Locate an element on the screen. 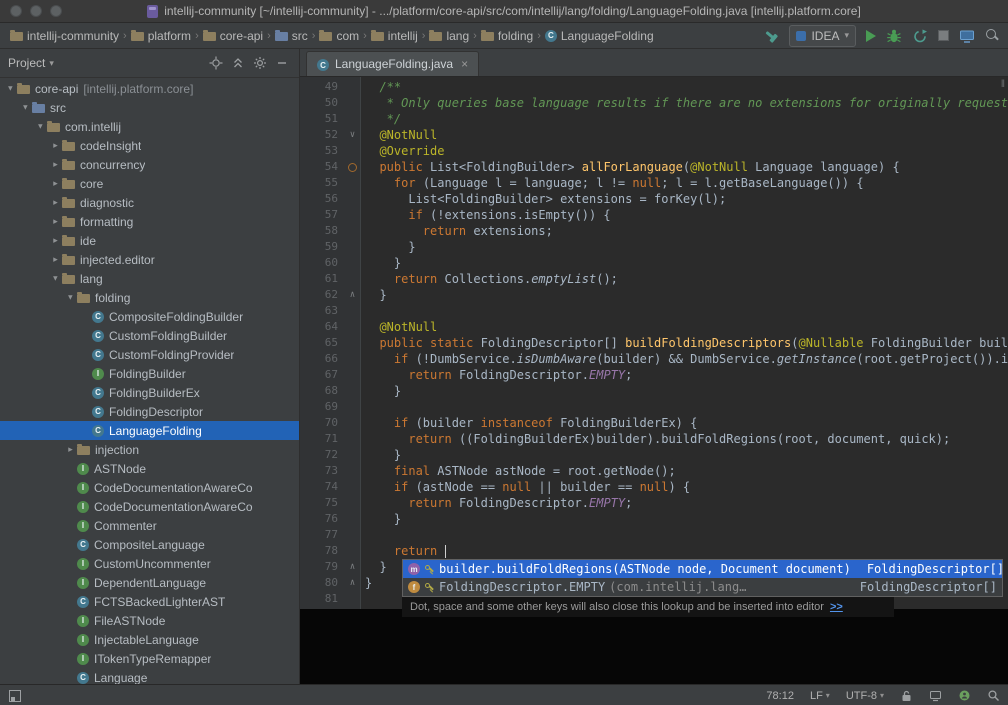 This screenshot has width=1008, height=705. tree-item-languagefolding: C LanguageFolding is located at coordinates (149, 430).